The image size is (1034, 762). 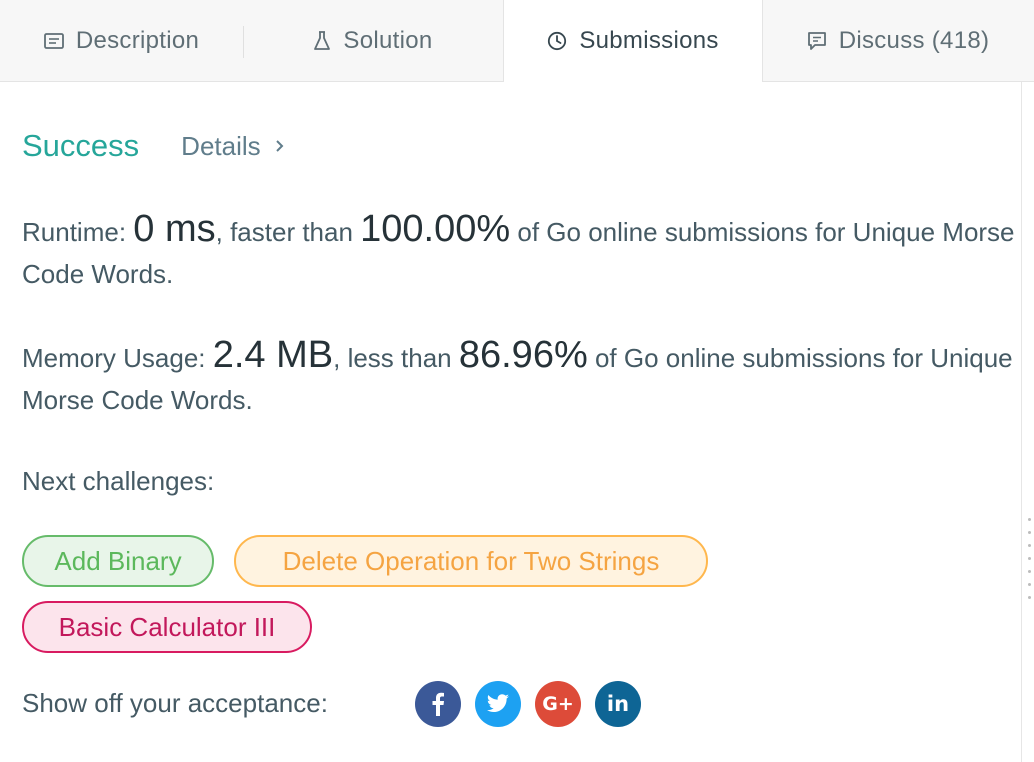 I want to click on description-icon, so click(x=53, y=40).